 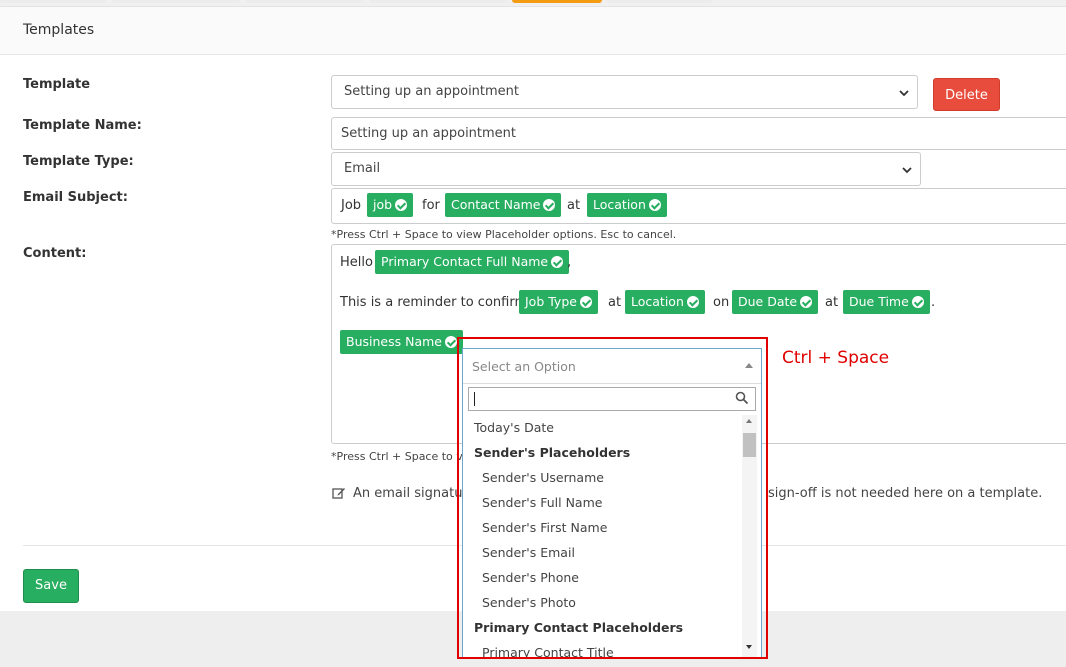 I want to click on template-type-label: Template Type:, so click(x=78, y=161).